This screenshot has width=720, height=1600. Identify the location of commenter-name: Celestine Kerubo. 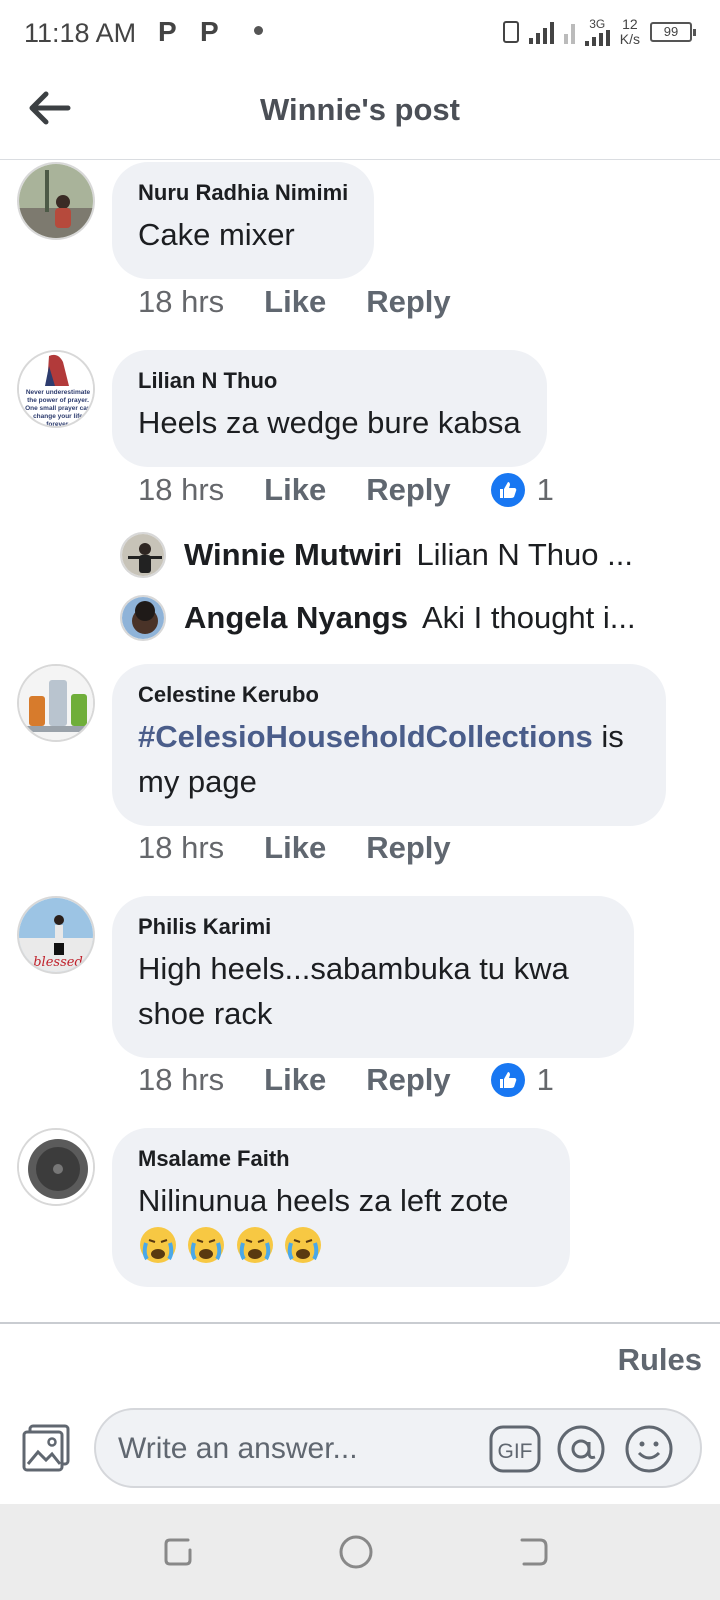
(389, 695).